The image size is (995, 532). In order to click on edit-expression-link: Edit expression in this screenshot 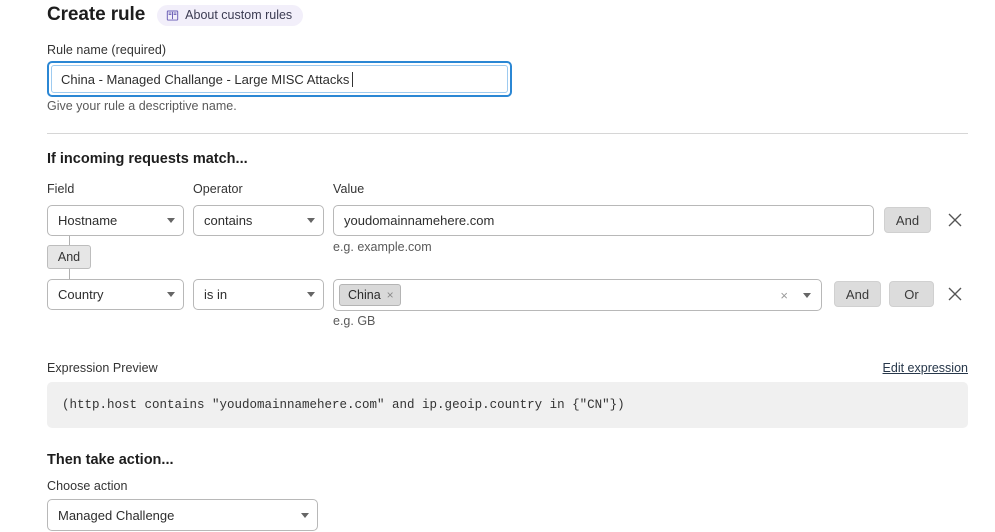, I will do `click(925, 368)`.